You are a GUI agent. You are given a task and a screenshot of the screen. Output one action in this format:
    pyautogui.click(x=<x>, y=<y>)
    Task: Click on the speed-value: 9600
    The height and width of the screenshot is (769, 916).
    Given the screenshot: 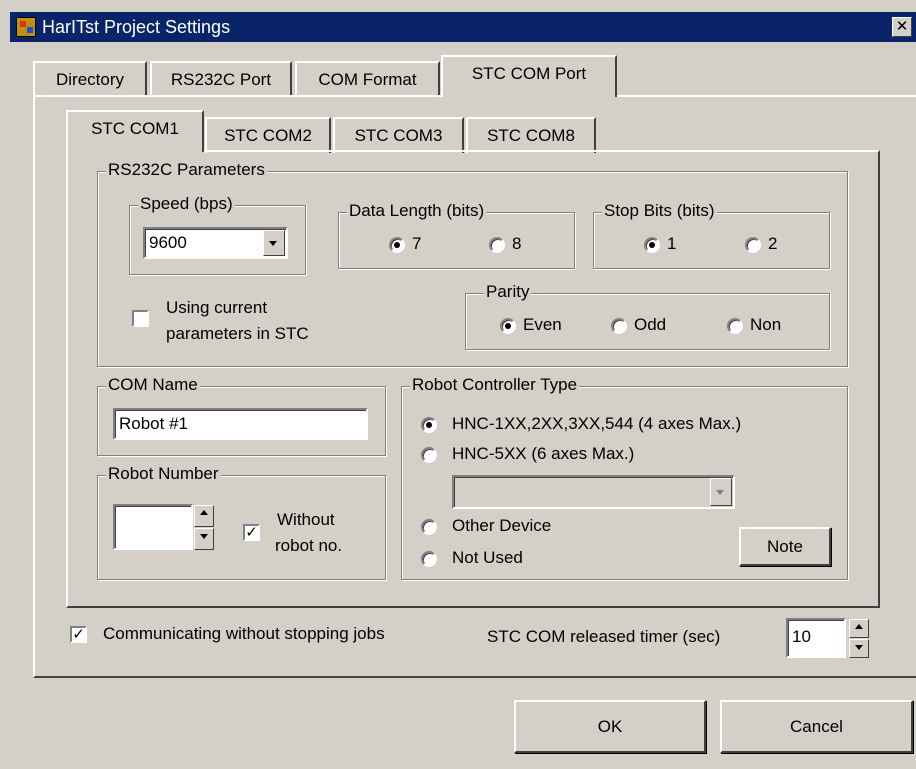 What is the action you would take?
    pyautogui.click(x=168, y=242)
    